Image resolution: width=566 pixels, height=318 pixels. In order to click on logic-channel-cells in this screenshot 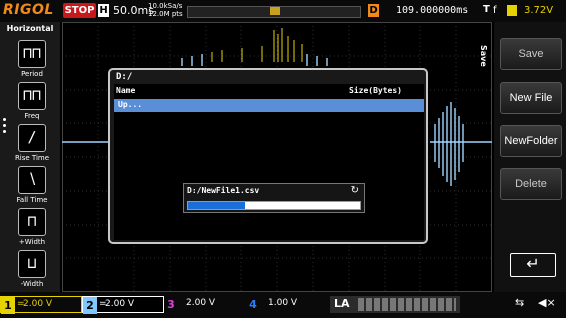, I will do `click(407, 304)`.